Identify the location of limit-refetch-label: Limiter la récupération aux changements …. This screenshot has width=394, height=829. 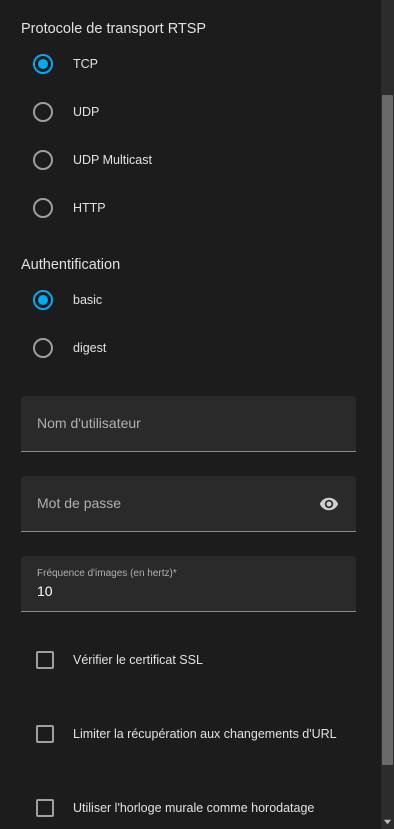
(205, 734).